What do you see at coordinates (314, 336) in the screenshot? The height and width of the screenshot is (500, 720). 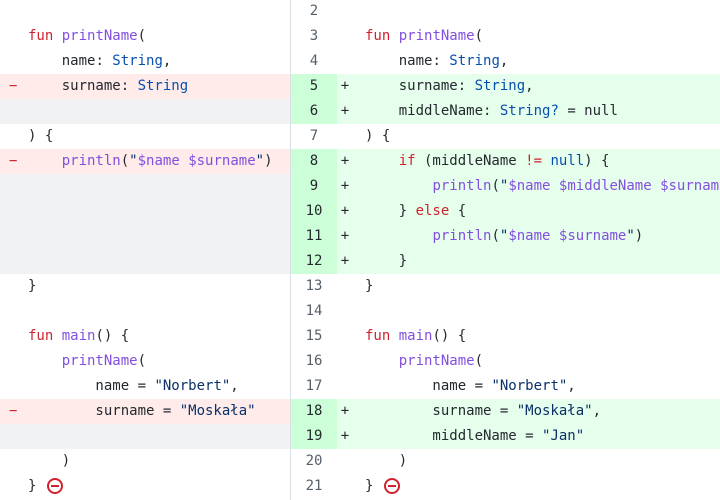 I see `line-number: 15` at bounding box center [314, 336].